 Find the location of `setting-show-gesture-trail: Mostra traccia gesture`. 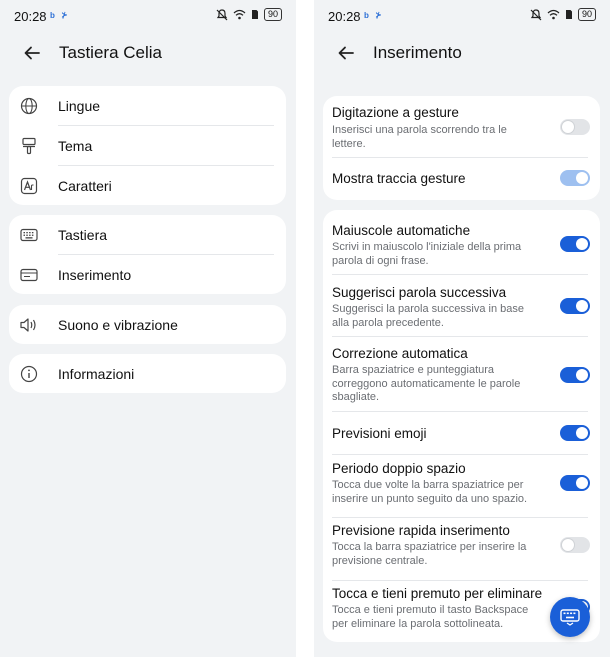

setting-show-gesture-trail: Mostra traccia gesture is located at coordinates (461, 179).